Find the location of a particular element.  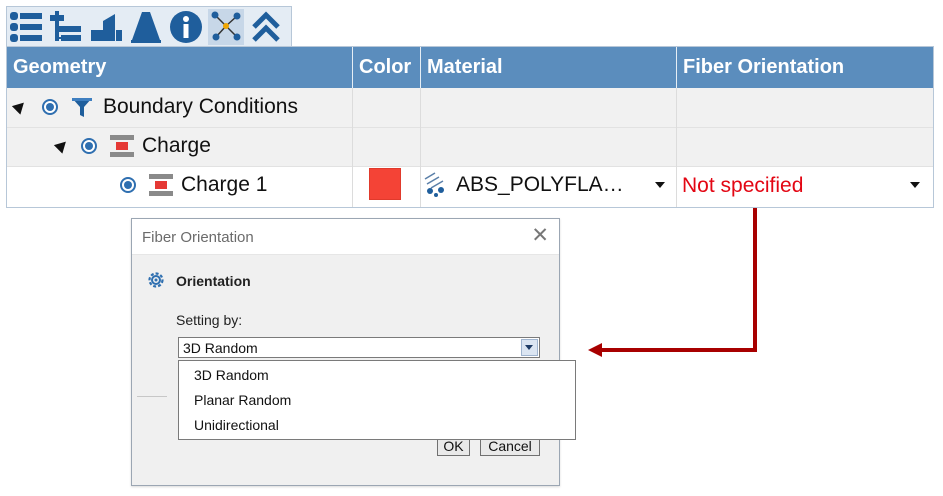

column-header-material: Material is located at coordinates (548, 67).